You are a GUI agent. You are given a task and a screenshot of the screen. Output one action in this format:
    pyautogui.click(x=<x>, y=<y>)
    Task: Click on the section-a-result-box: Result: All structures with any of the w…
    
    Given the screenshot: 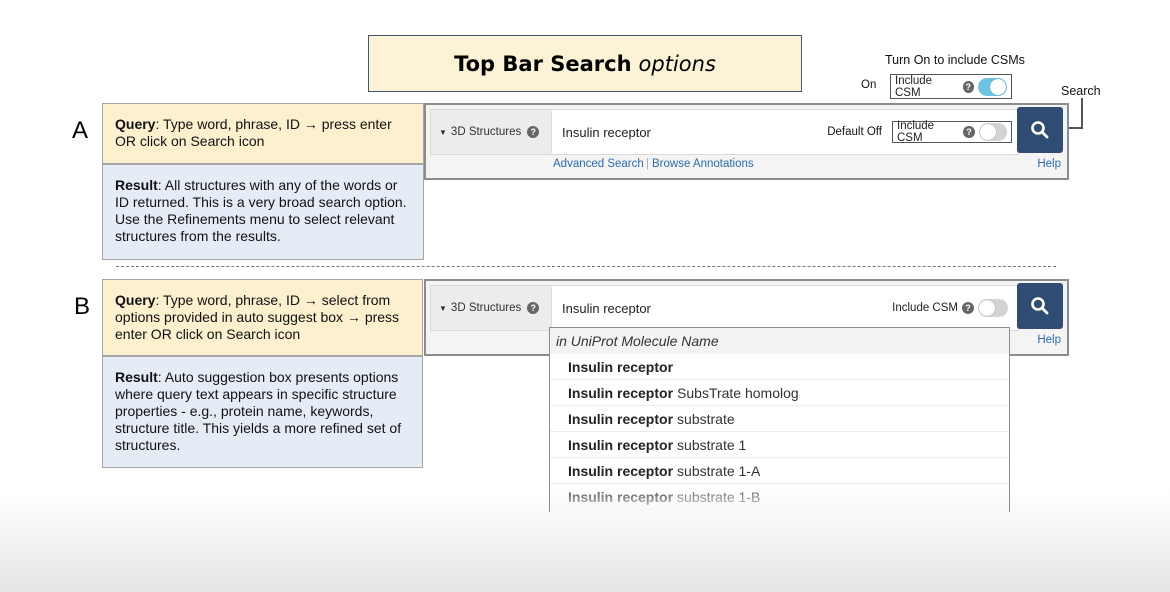 What is the action you would take?
    pyautogui.click(x=263, y=212)
    